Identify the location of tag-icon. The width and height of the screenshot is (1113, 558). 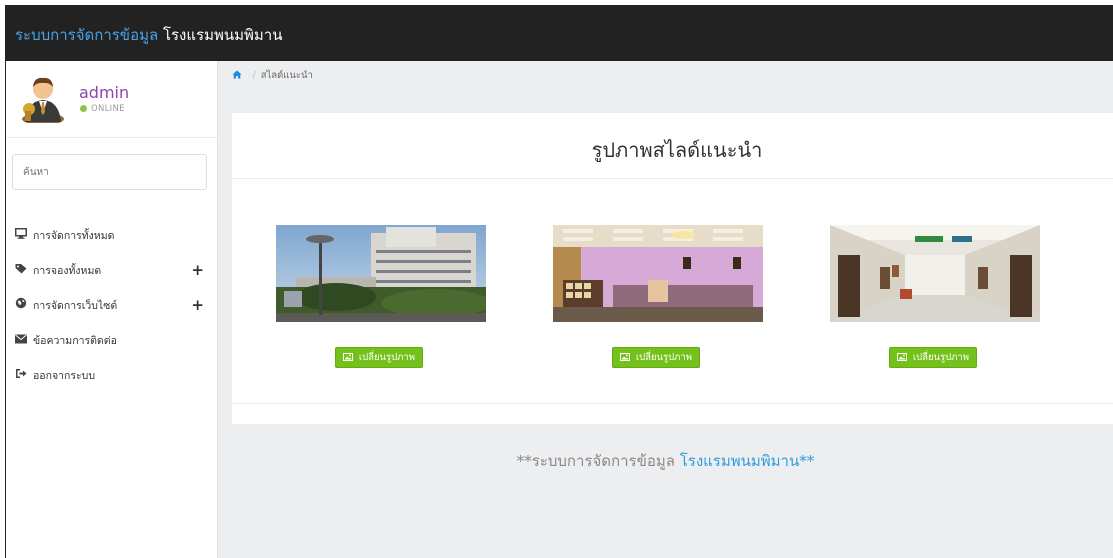
(21, 270).